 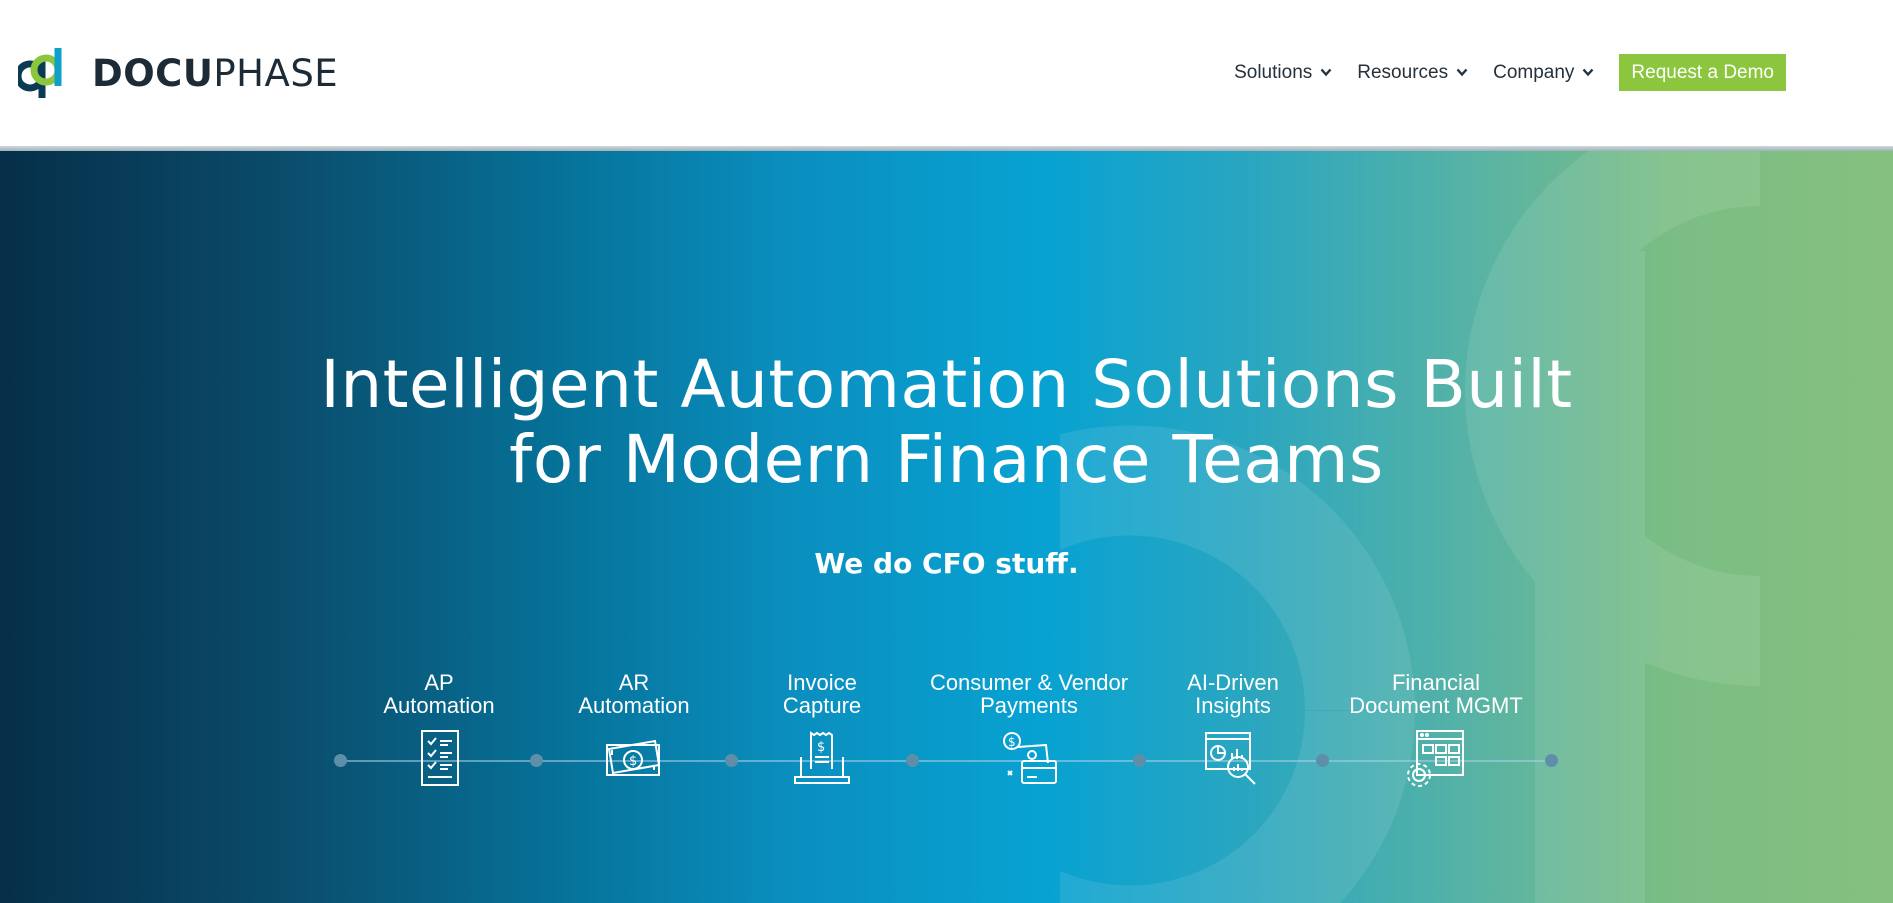 I want to click on cash-bills-icon: $, so click(x=633, y=757).